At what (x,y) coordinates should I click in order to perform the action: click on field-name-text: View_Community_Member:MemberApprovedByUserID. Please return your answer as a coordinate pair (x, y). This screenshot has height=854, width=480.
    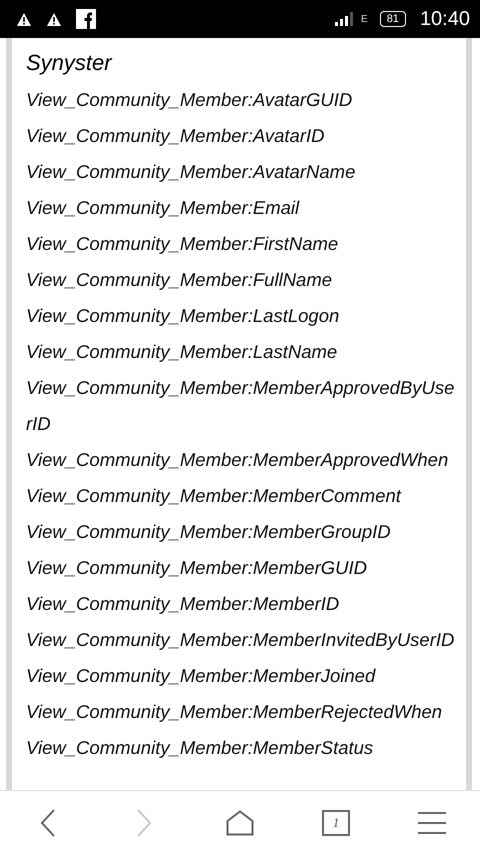
    Looking at the image, I should click on (241, 406).